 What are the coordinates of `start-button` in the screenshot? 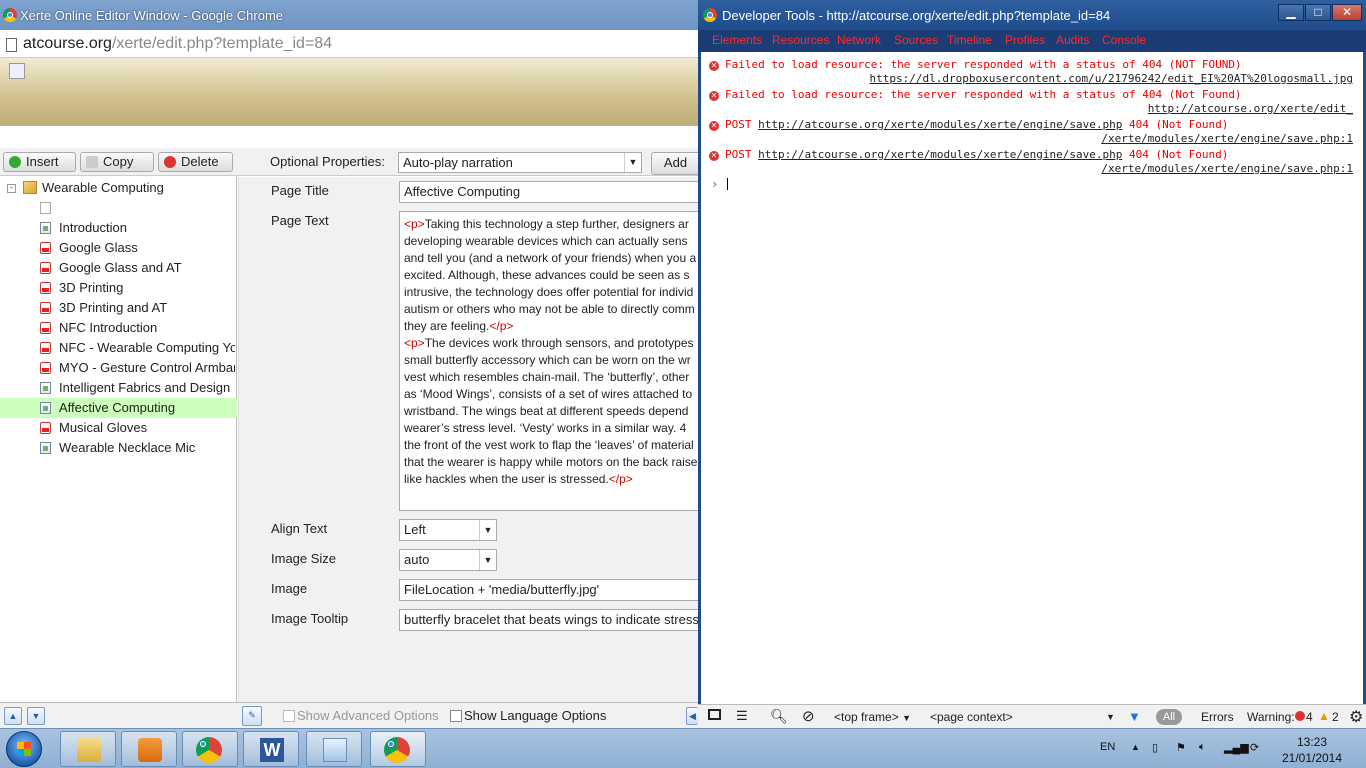 It's located at (24, 749).